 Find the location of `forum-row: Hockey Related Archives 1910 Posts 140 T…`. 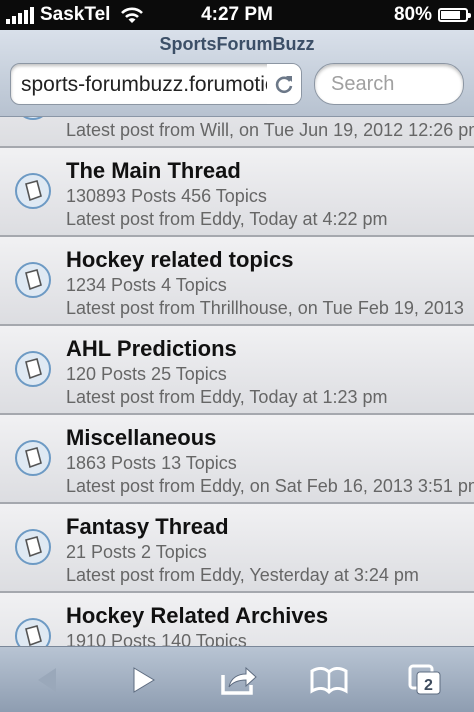

forum-row: Hockey Related Archives 1910 Posts 140 T… is located at coordinates (237, 619).